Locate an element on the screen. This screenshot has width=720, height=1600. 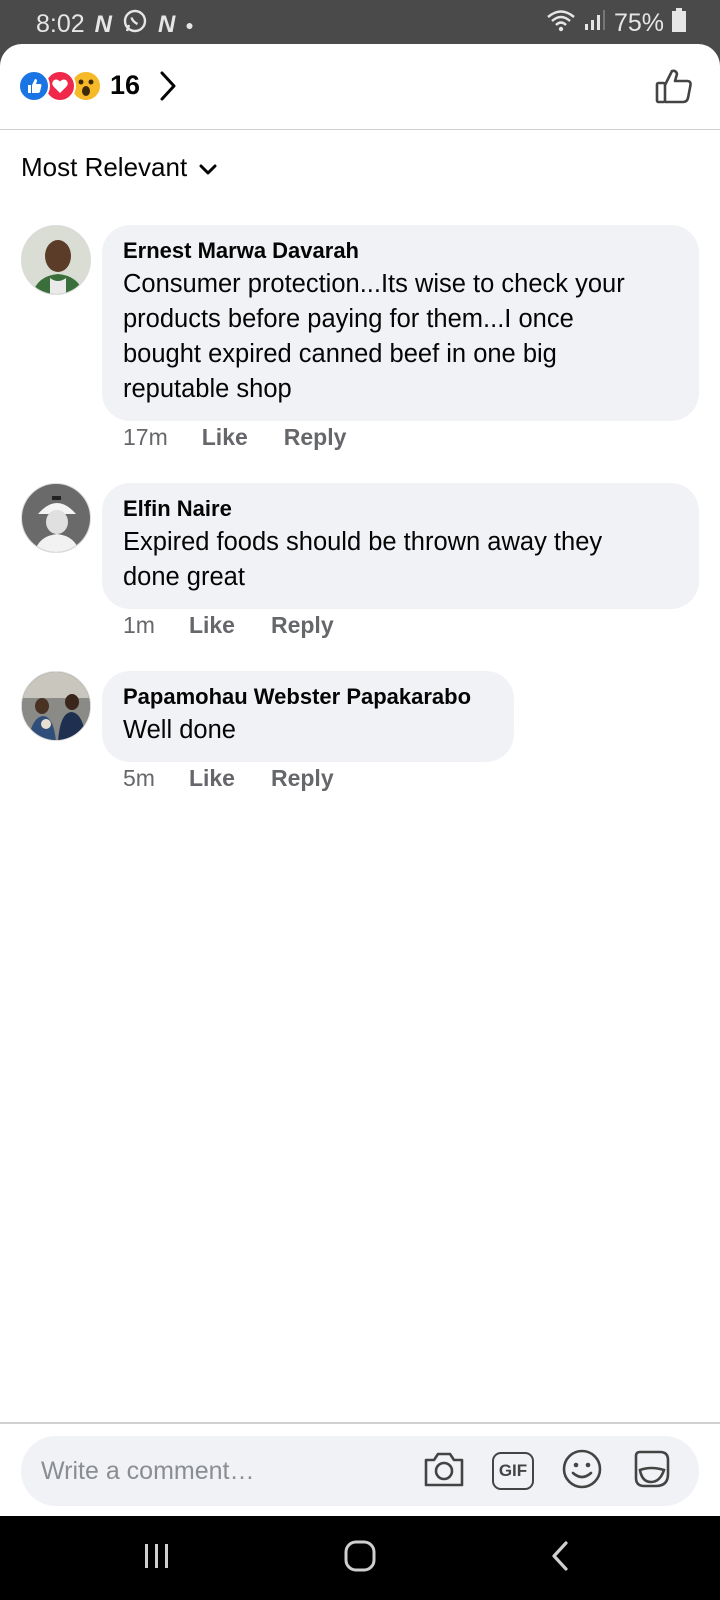
like-outline-icon is located at coordinates (674, 88).